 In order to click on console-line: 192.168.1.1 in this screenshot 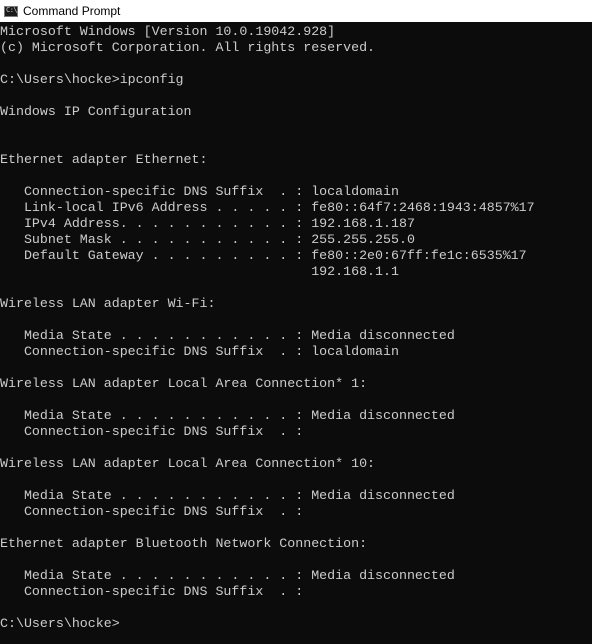, I will do `click(199, 271)`.